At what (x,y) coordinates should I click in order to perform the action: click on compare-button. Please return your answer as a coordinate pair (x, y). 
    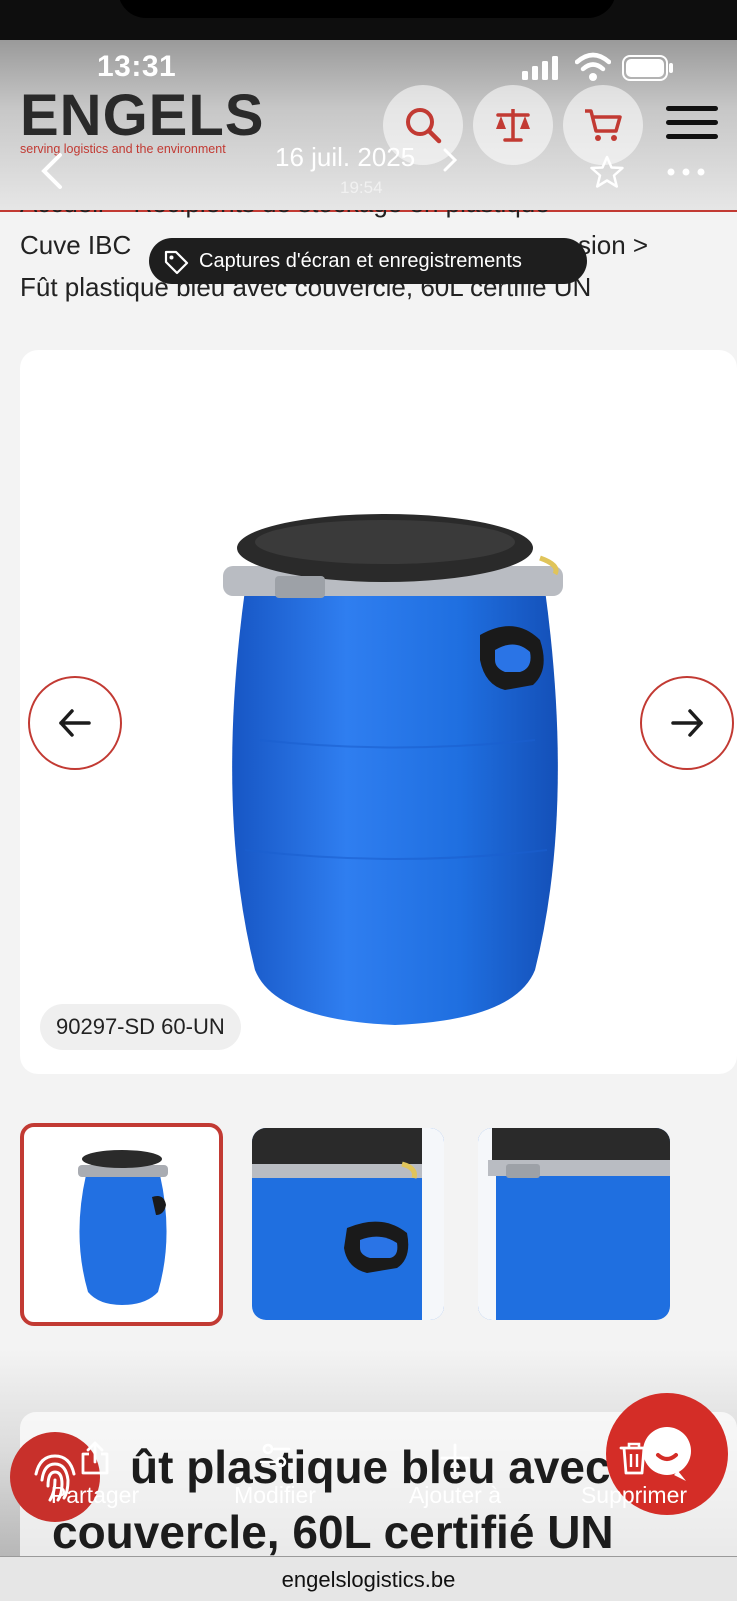
    Looking at the image, I should click on (513, 125).